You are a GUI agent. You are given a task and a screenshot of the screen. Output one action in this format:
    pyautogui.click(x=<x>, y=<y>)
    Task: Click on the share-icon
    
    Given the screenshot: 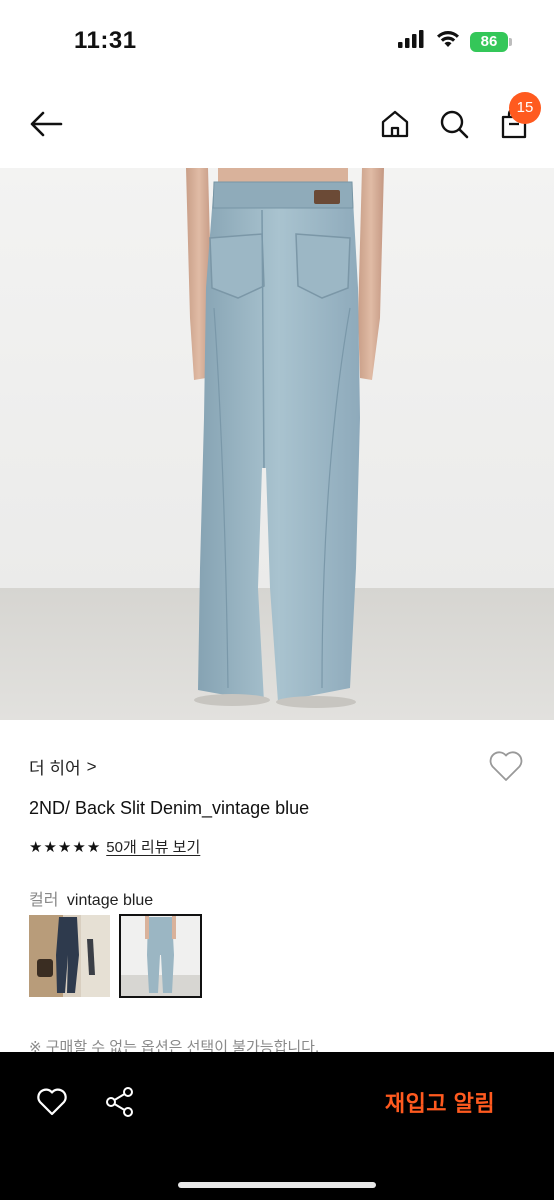 What is the action you would take?
    pyautogui.click(x=120, y=1104)
    